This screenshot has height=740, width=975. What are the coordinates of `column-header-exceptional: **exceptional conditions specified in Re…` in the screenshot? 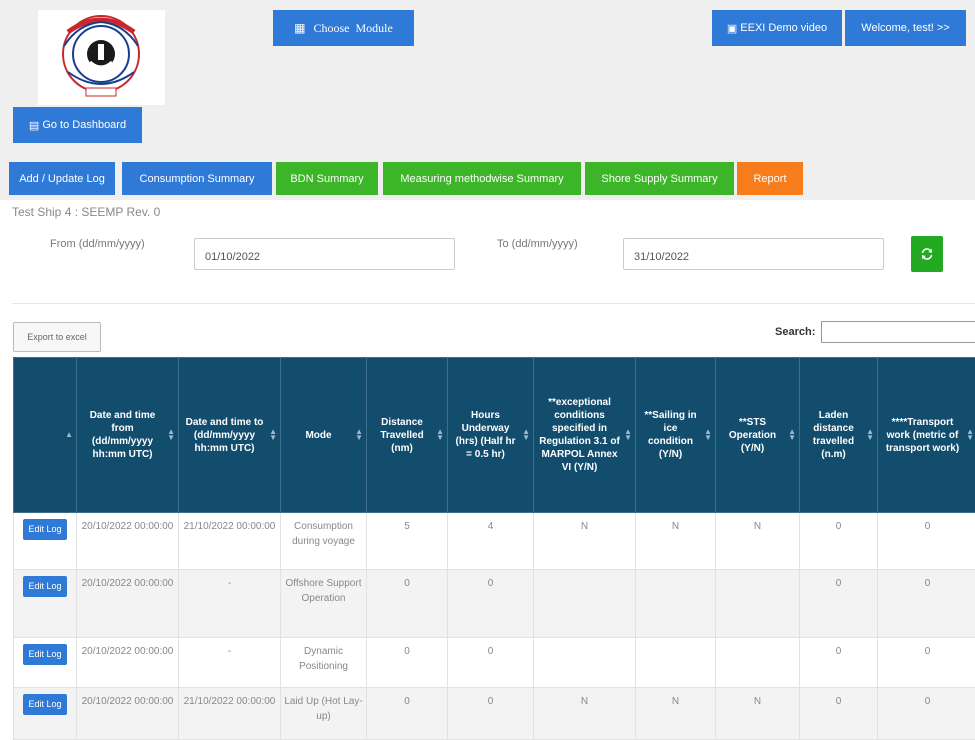 It's located at (584, 435).